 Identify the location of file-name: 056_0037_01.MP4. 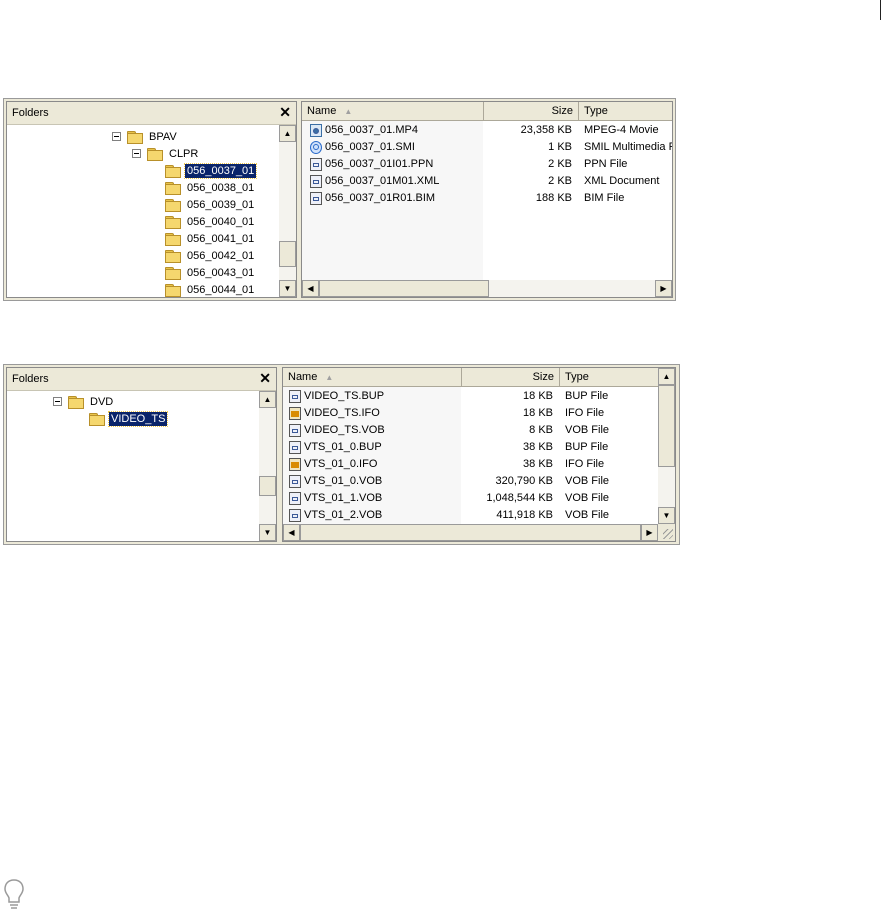
(371, 130).